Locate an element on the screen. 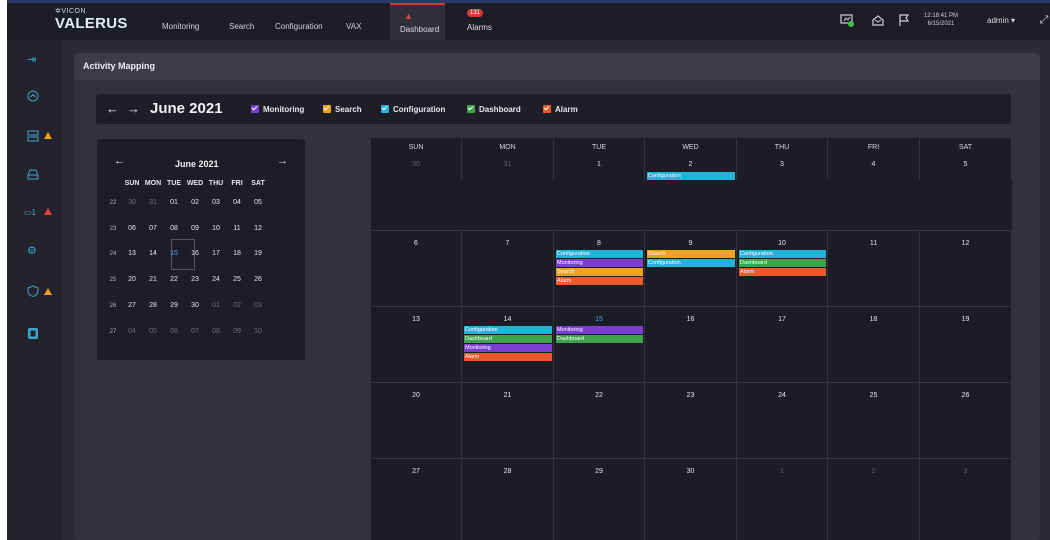 The width and height of the screenshot is (1050, 540). settings-icon: ⚙ is located at coordinates (34, 251).